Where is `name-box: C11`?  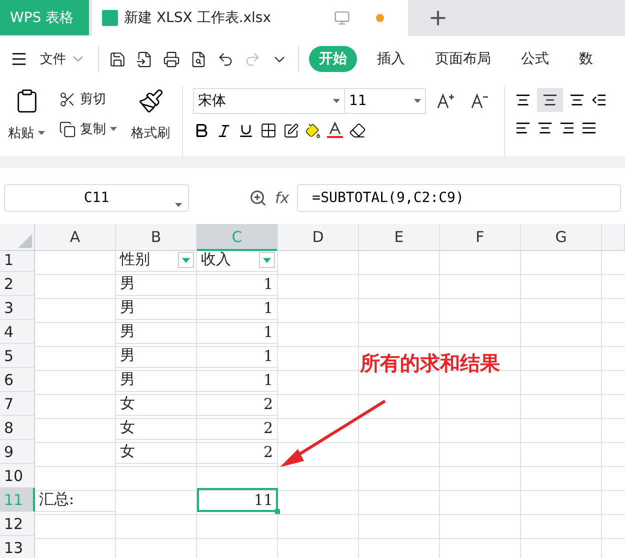
name-box: C11 is located at coordinates (96, 198).